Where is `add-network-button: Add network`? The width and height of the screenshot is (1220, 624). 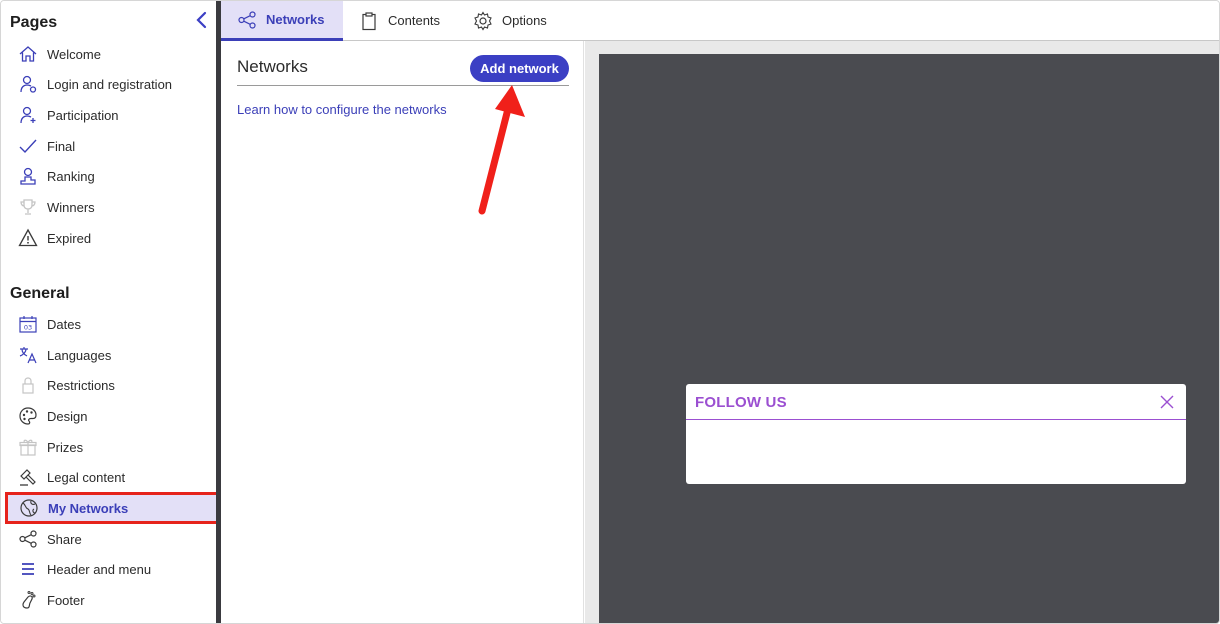 add-network-button: Add network is located at coordinates (519, 68).